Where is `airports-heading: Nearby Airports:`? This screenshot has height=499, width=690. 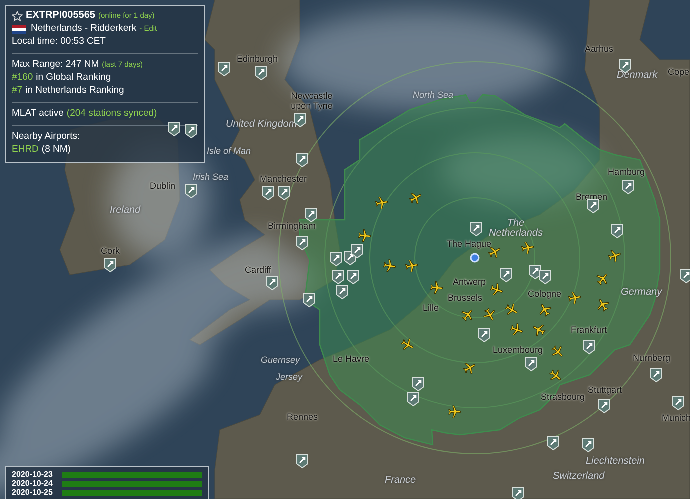 airports-heading: Nearby Airports: is located at coordinates (46, 137).